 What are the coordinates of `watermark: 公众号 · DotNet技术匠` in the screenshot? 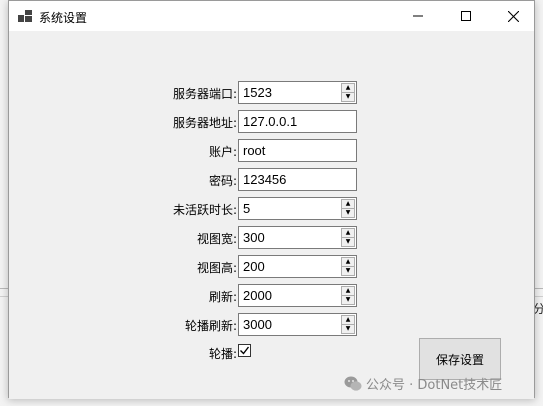 It's located at (423, 383).